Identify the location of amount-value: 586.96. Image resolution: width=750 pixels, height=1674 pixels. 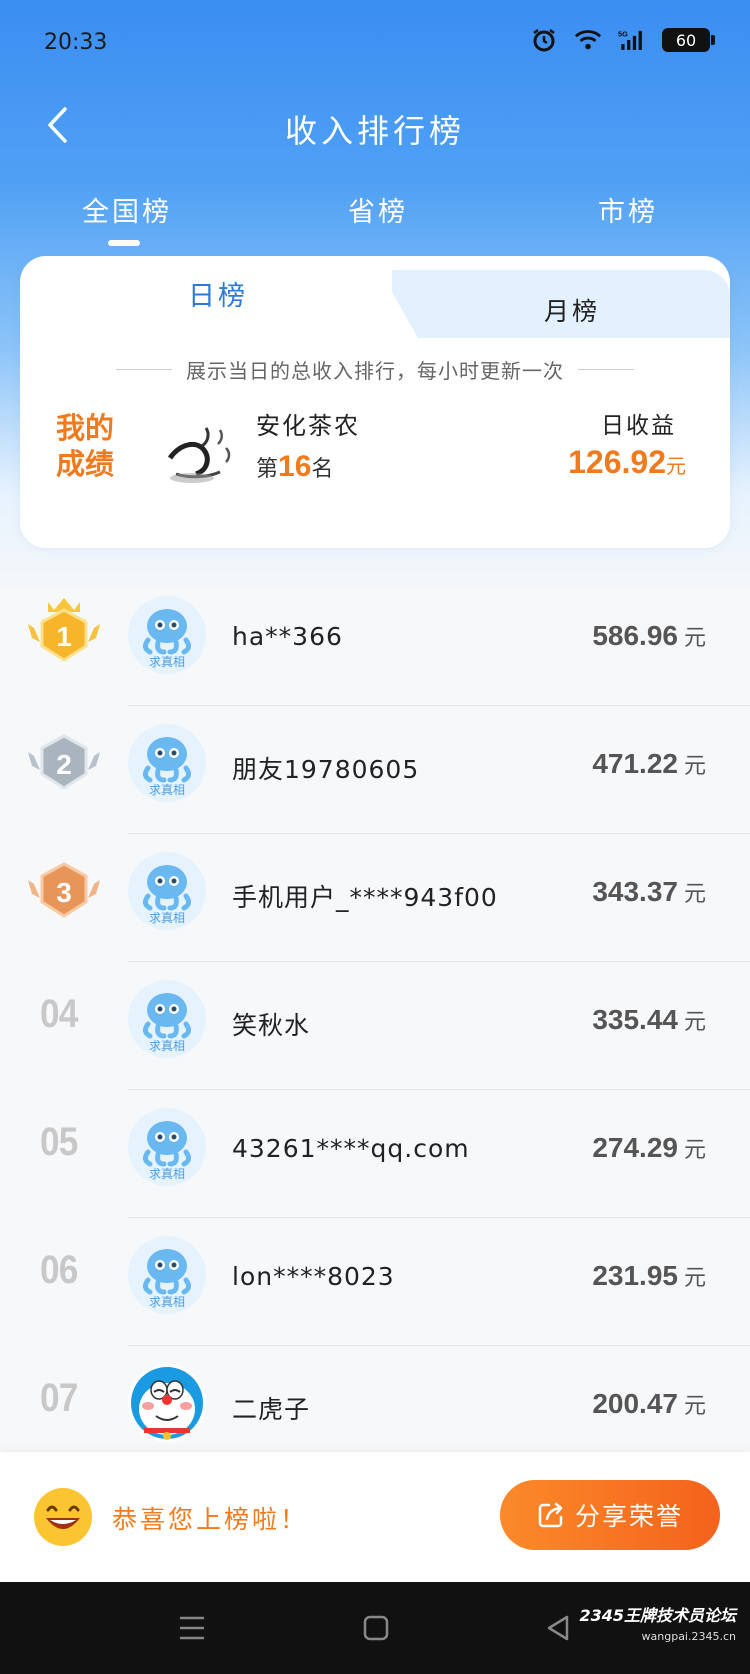
(635, 635).